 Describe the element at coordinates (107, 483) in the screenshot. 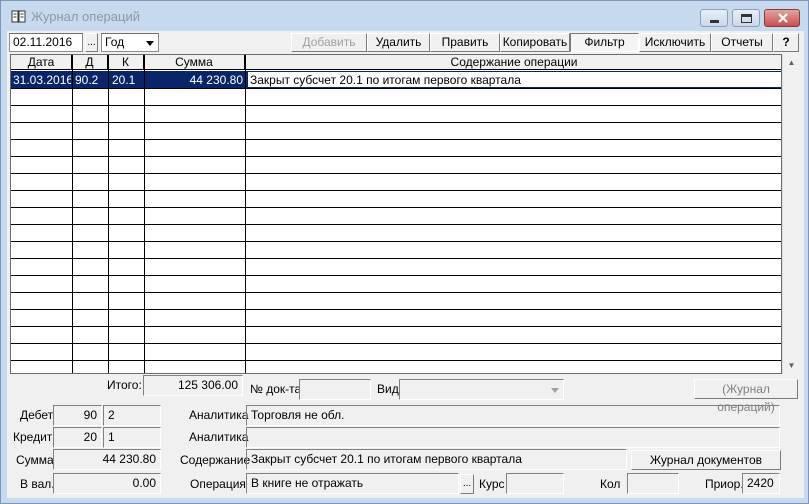

I see `foreign-currency-value: 0.00` at that location.